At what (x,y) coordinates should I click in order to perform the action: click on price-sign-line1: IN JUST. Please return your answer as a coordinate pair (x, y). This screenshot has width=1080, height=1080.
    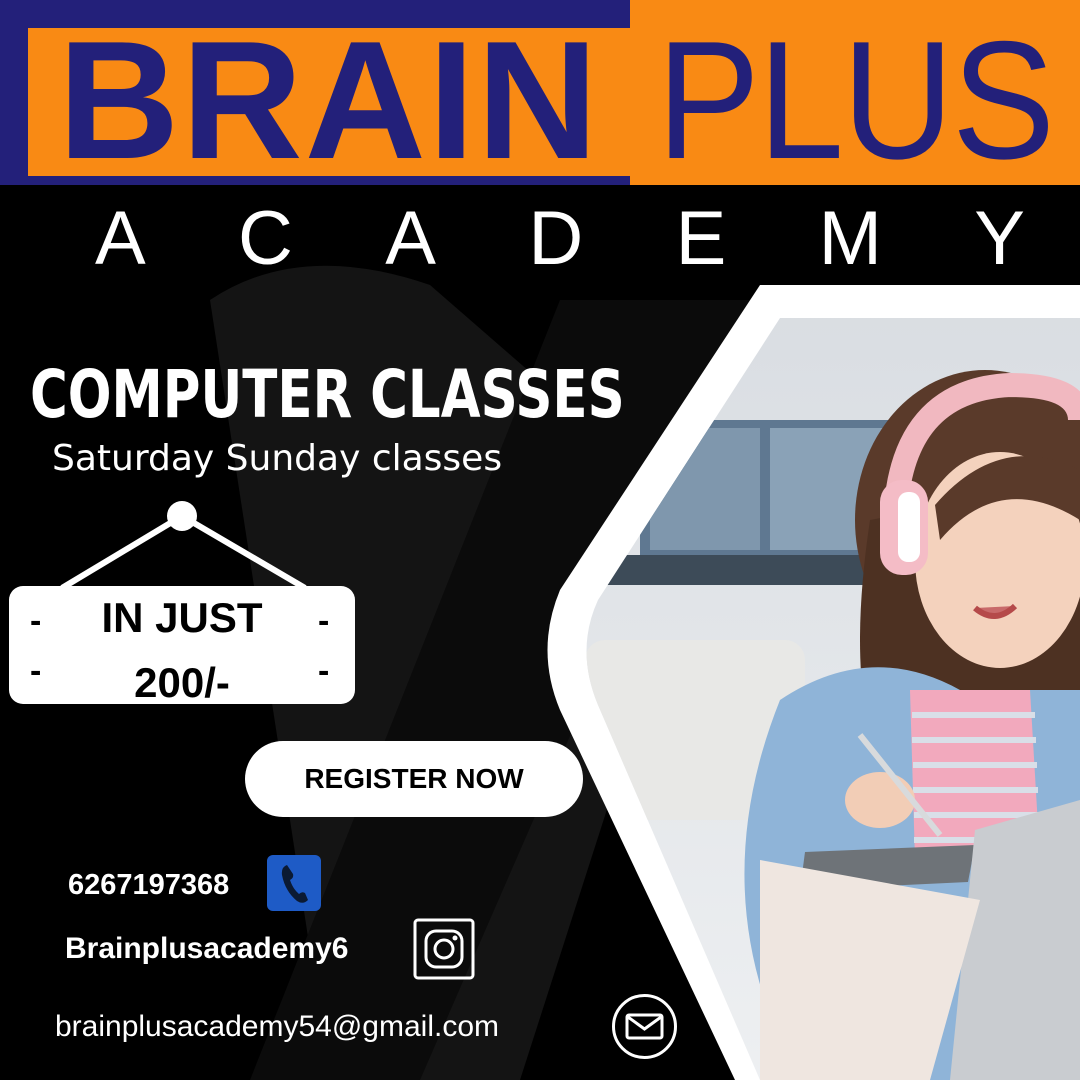
    Looking at the image, I should click on (182, 617).